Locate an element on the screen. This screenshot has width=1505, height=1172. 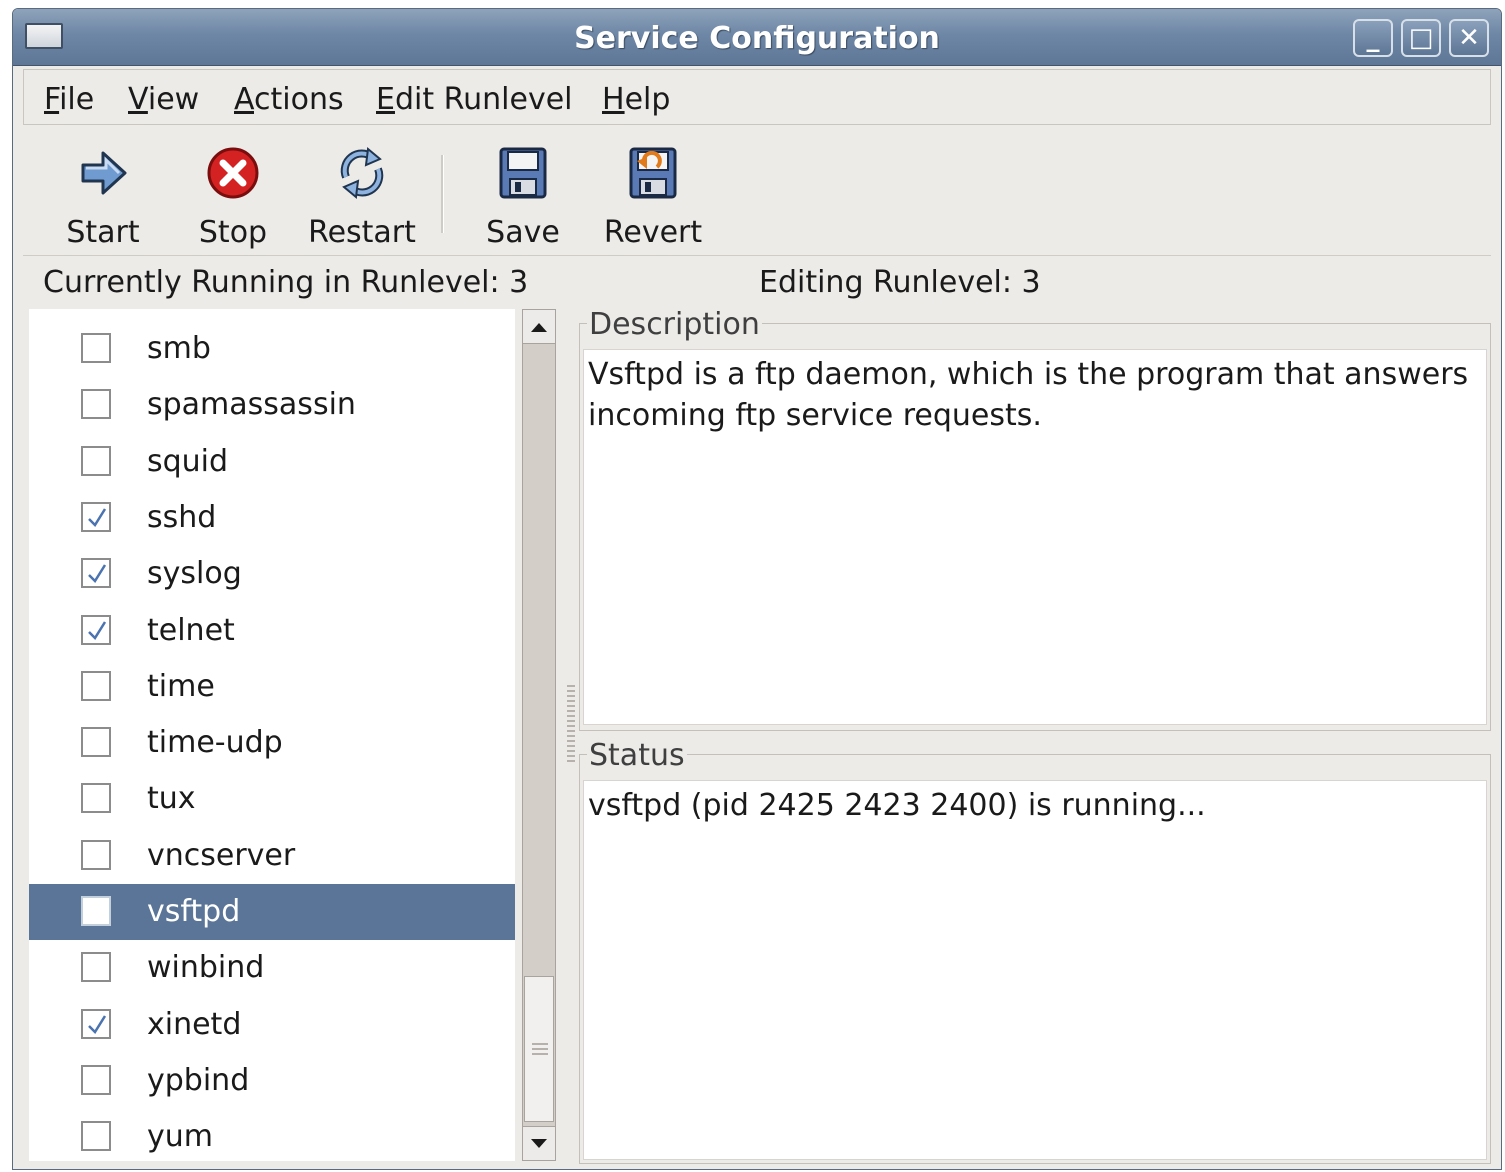
service-row: tux is located at coordinates (272, 799).